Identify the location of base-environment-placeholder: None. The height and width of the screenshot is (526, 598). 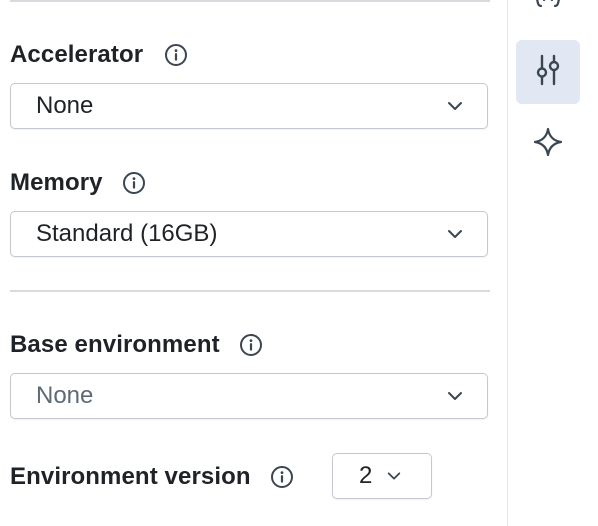
(65, 395).